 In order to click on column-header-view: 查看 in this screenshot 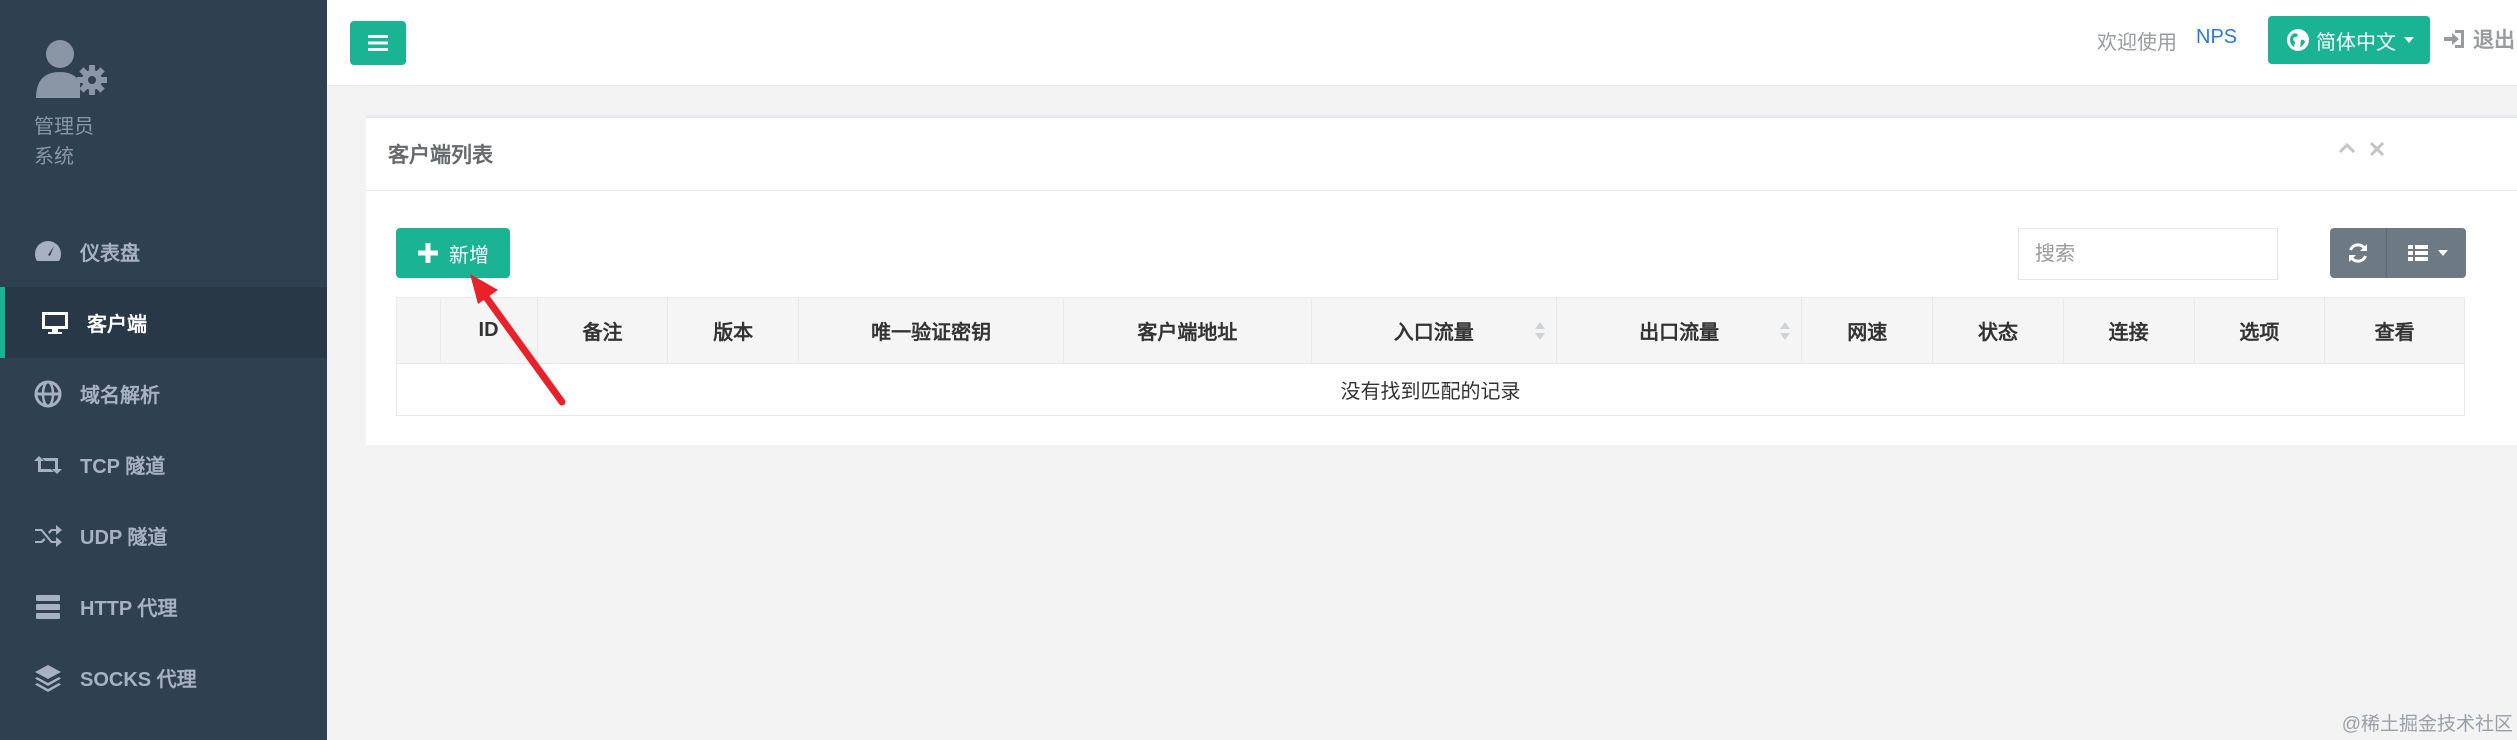, I will do `click(2394, 330)`.